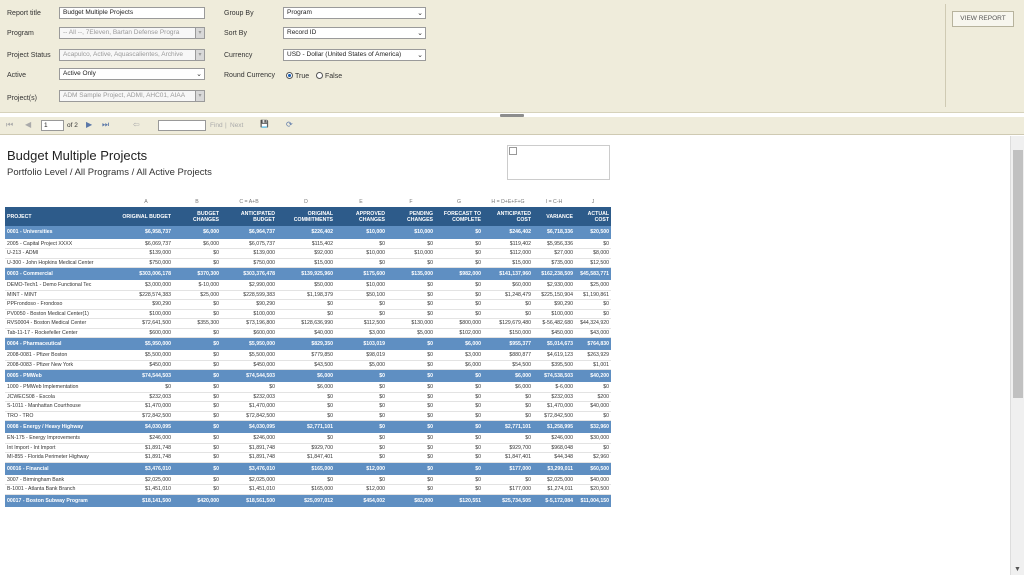  I want to click on find-next-link: Next, so click(236, 125).